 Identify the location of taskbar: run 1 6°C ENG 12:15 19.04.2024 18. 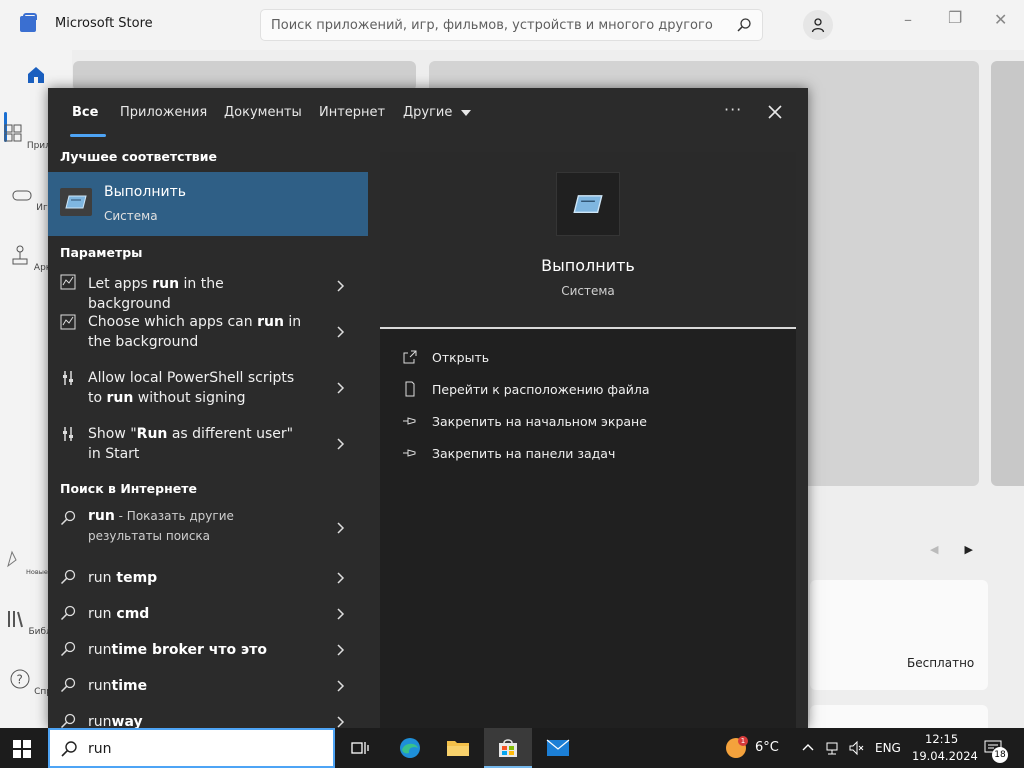
(512, 748).